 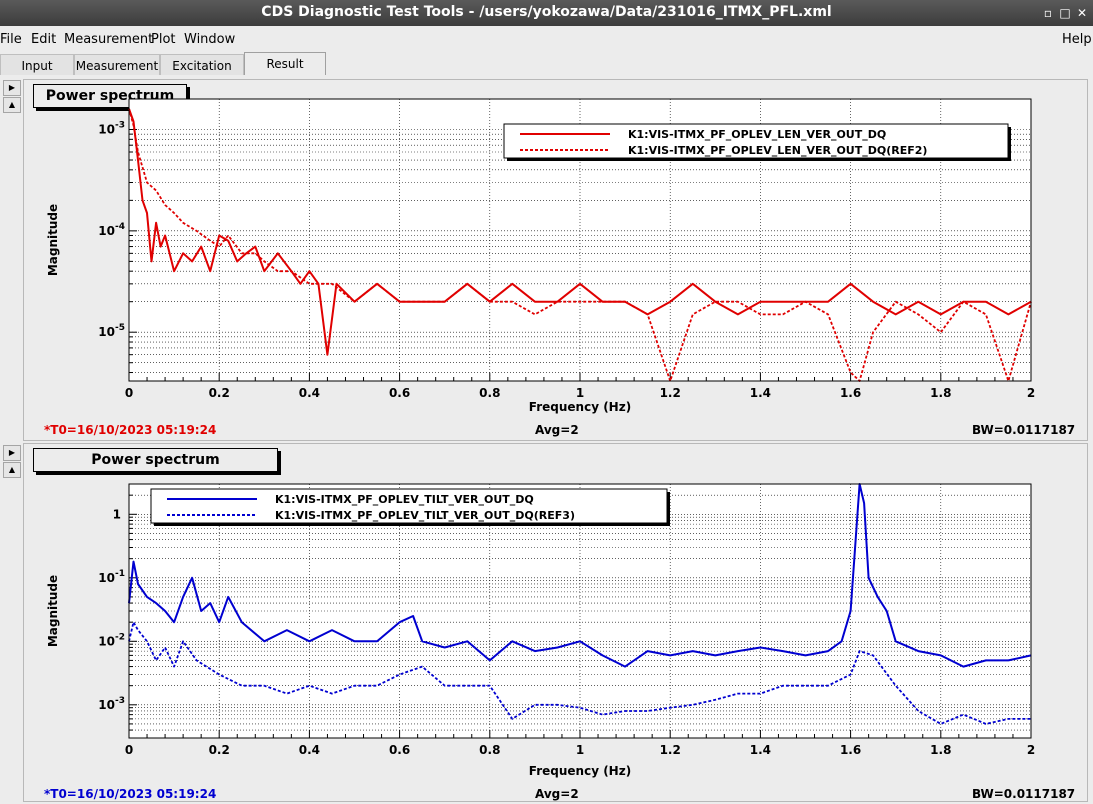 What do you see at coordinates (111, 331) in the screenshot?
I see `y-tick-label: 10-5` at bounding box center [111, 331].